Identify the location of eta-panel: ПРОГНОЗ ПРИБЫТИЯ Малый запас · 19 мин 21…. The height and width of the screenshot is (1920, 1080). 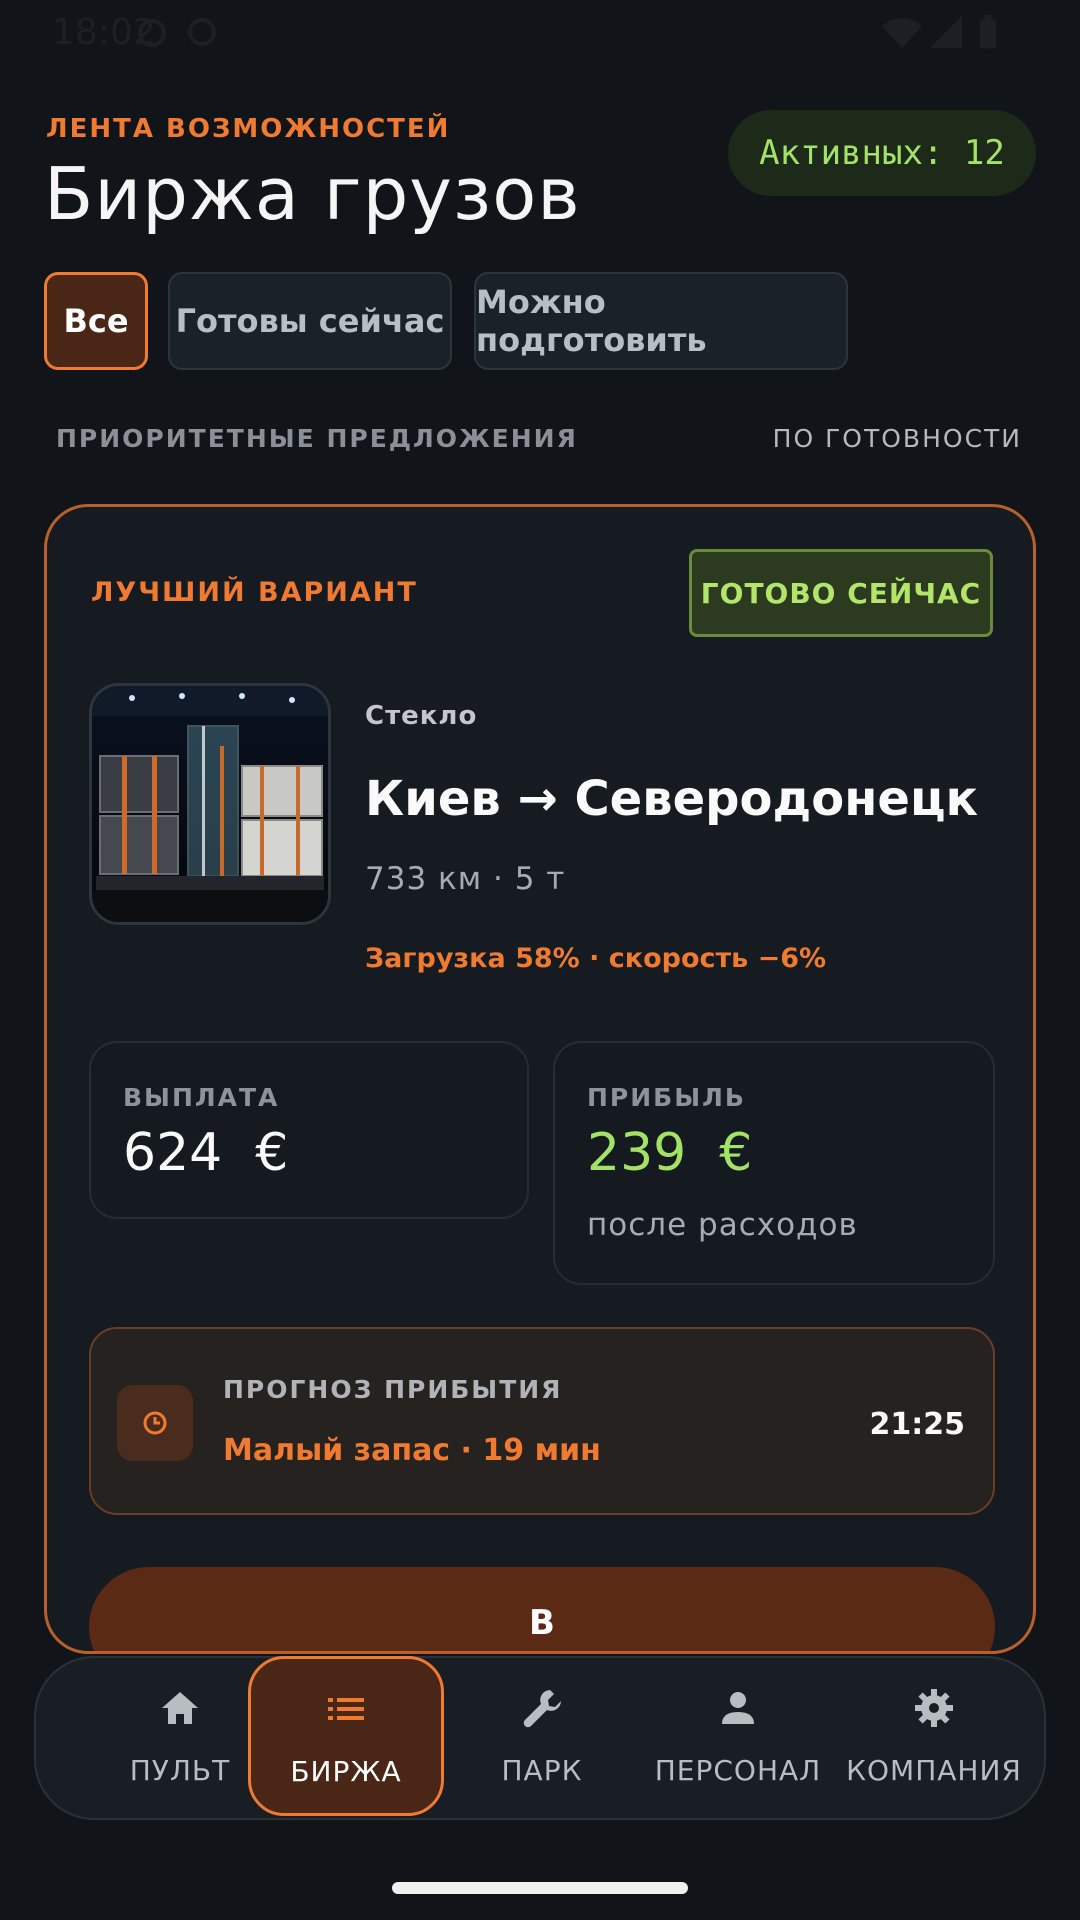
(542, 1421).